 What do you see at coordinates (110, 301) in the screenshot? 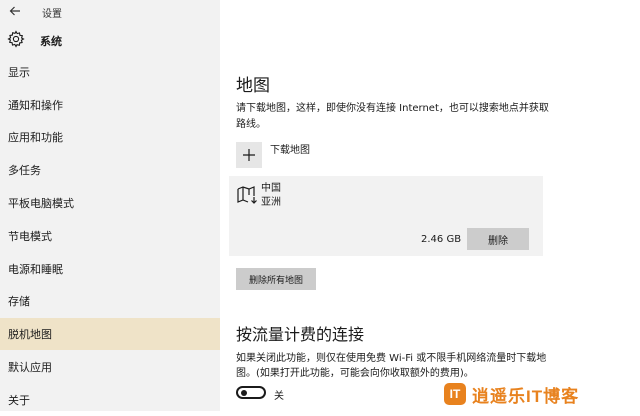
I see `sidebar-item-storage: 存储` at bounding box center [110, 301].